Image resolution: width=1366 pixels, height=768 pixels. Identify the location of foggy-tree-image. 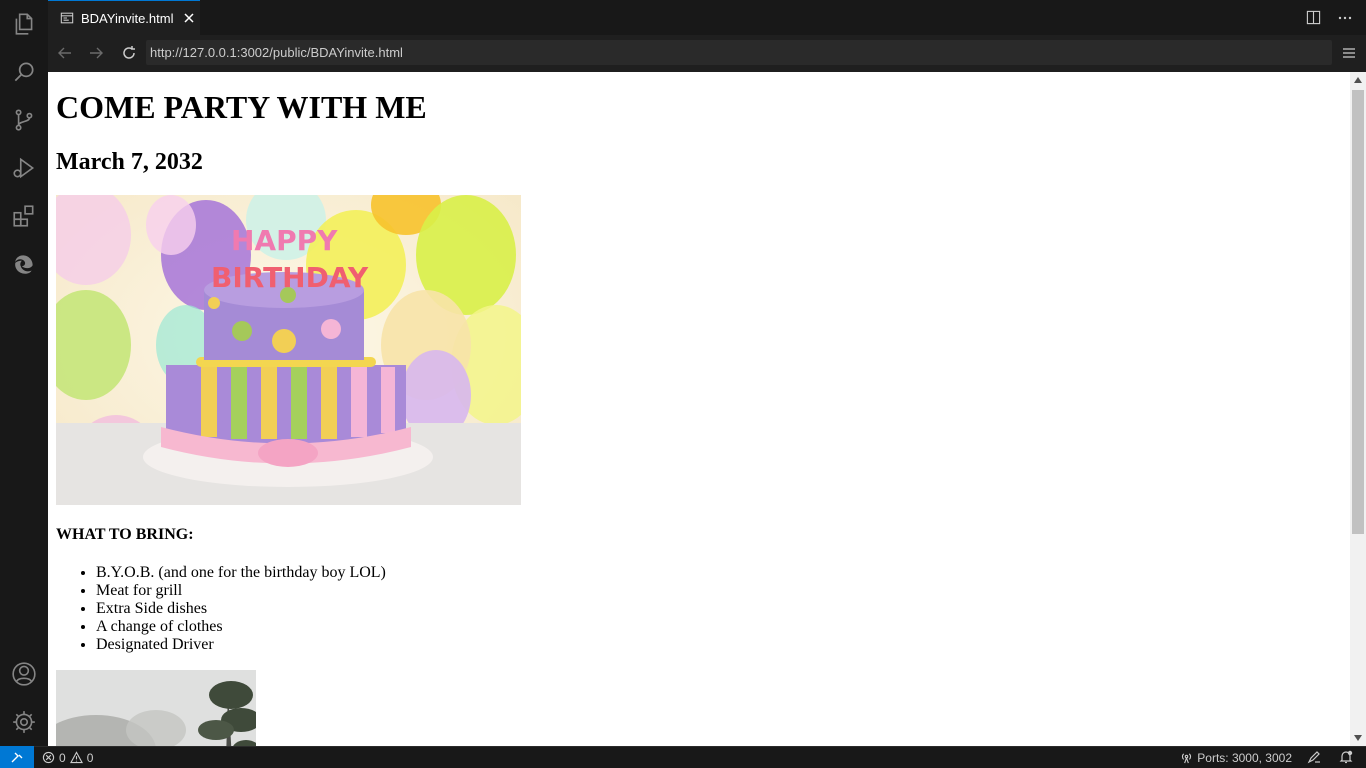
(156, 708).